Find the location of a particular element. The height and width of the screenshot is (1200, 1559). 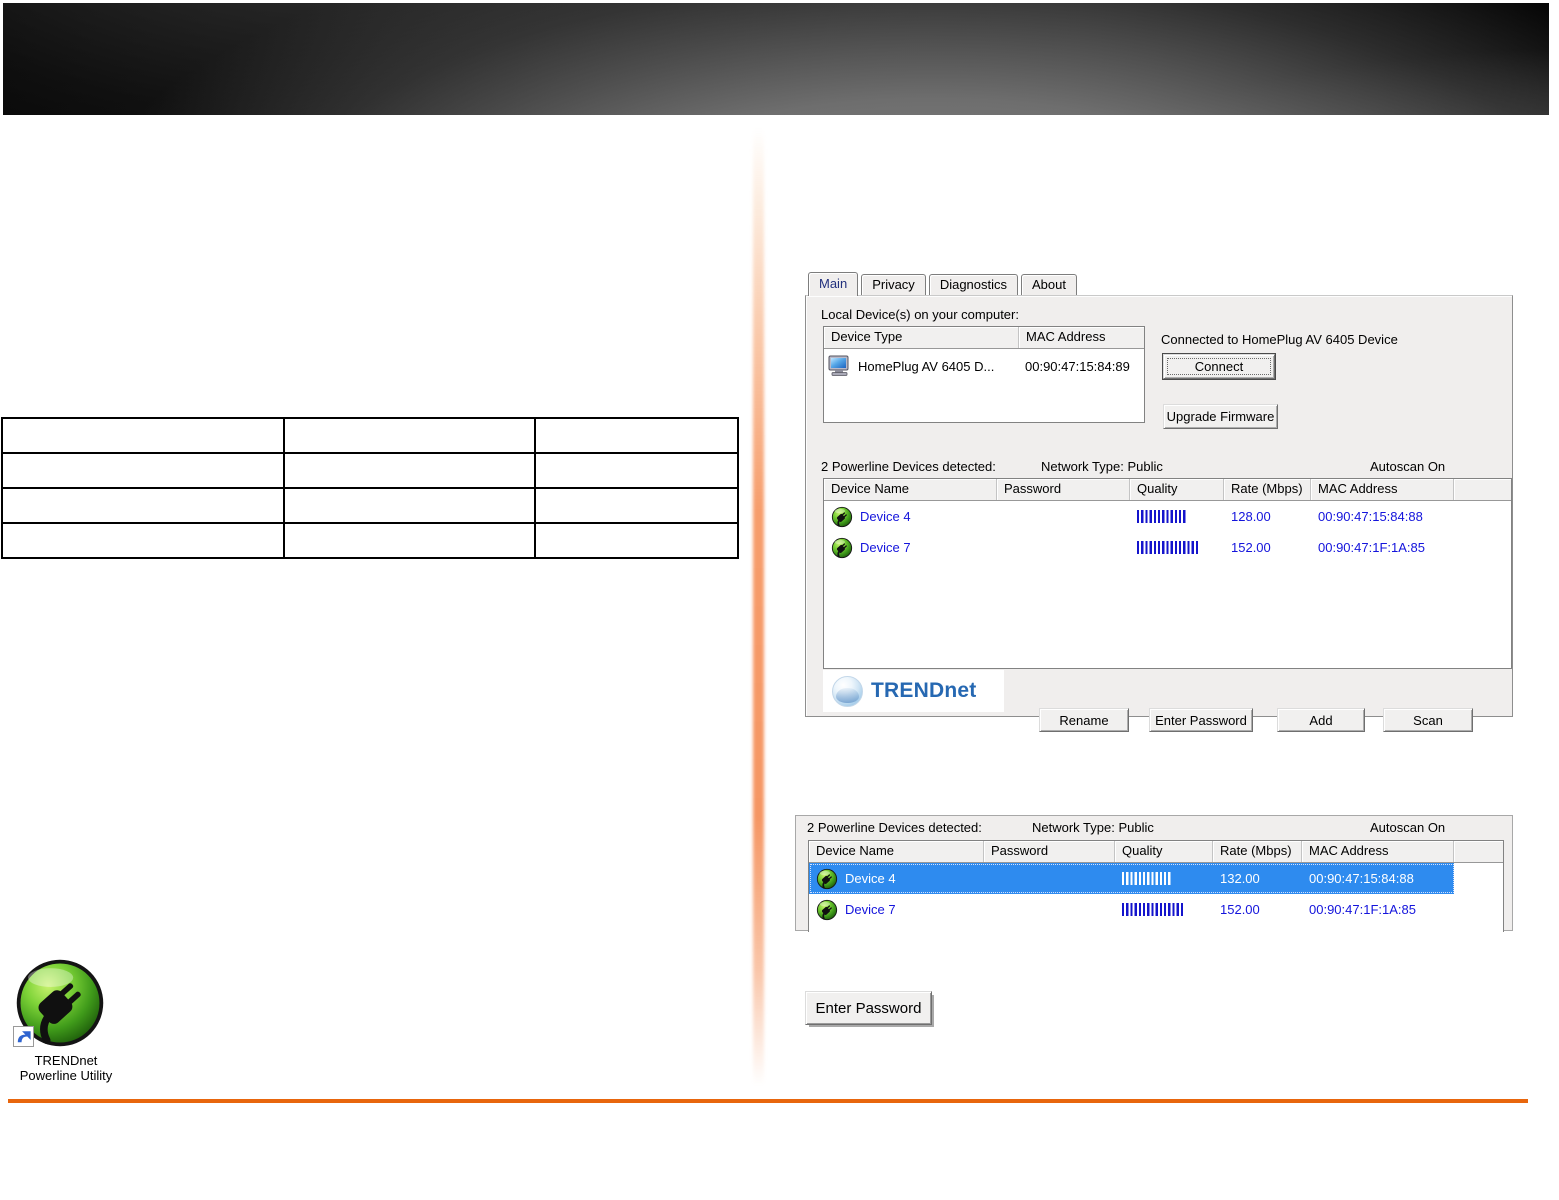

trendnet-logo: TRENDnet is located at coordinates (913, 691).